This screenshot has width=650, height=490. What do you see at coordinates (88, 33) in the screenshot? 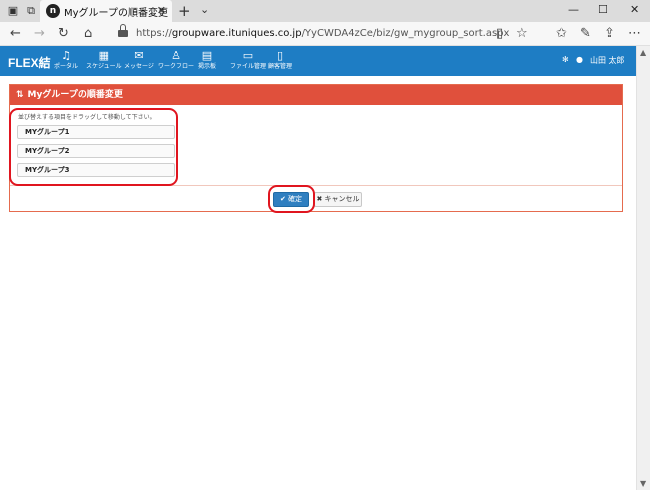
I see `home-icon: ⌂` at bounding box center [88, 33].